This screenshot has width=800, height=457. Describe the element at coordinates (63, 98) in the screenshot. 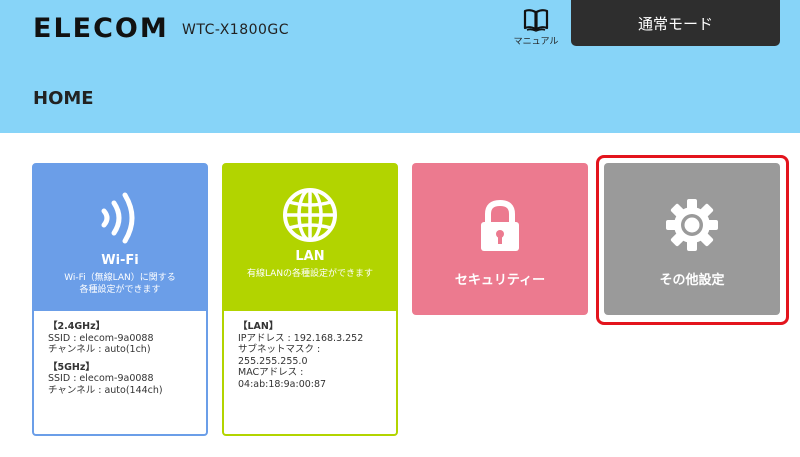

I see `page-title: HOME` at that location.